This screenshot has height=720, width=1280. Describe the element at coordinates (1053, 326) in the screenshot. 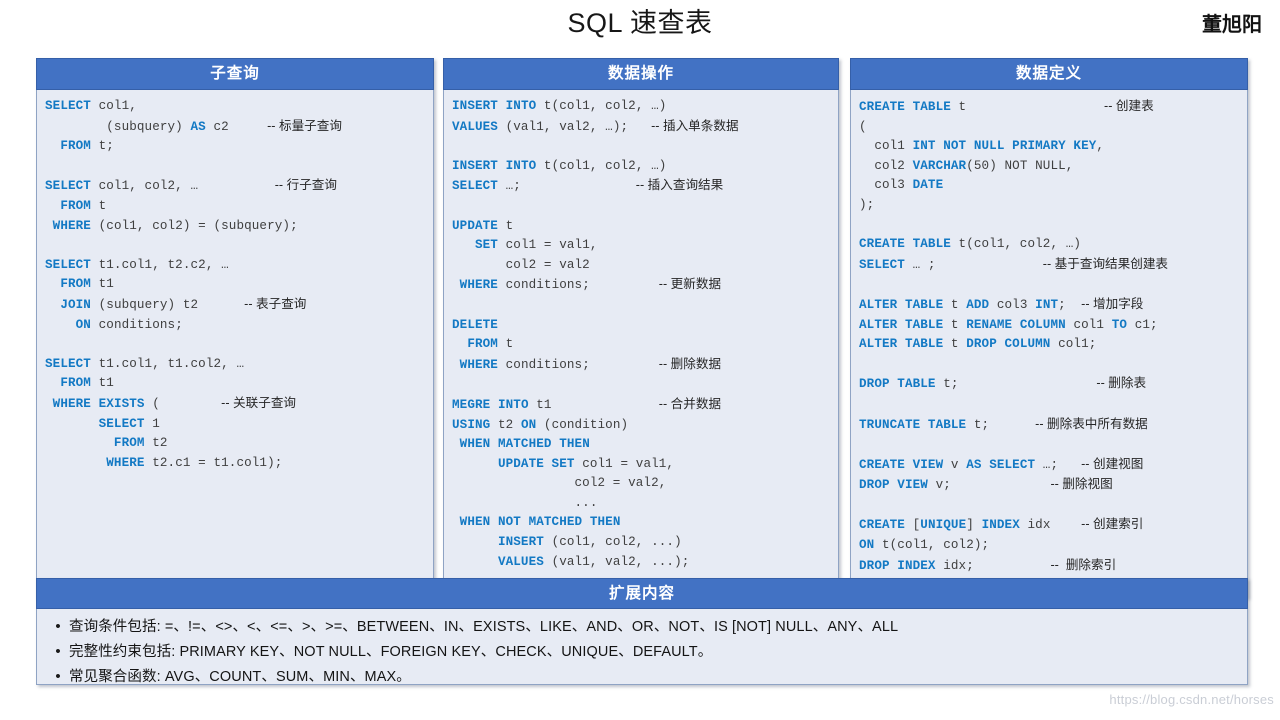

I see `code-line: ALTER TABLE t RENAME COLUMN col1 TO c1;` at that location.